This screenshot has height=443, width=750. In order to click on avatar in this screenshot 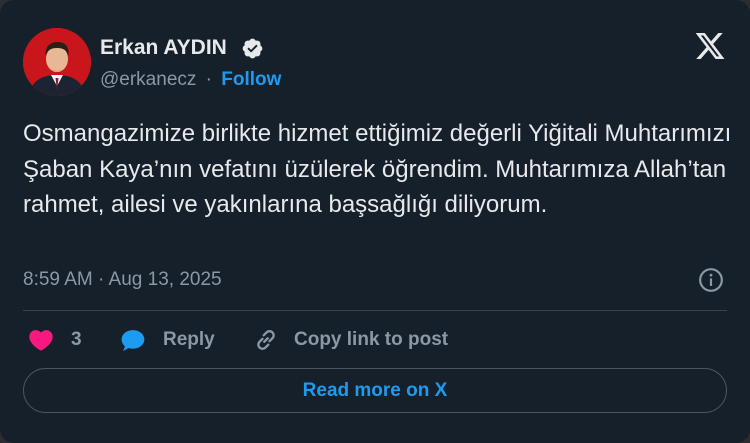, I will do `click(57, 62)`.